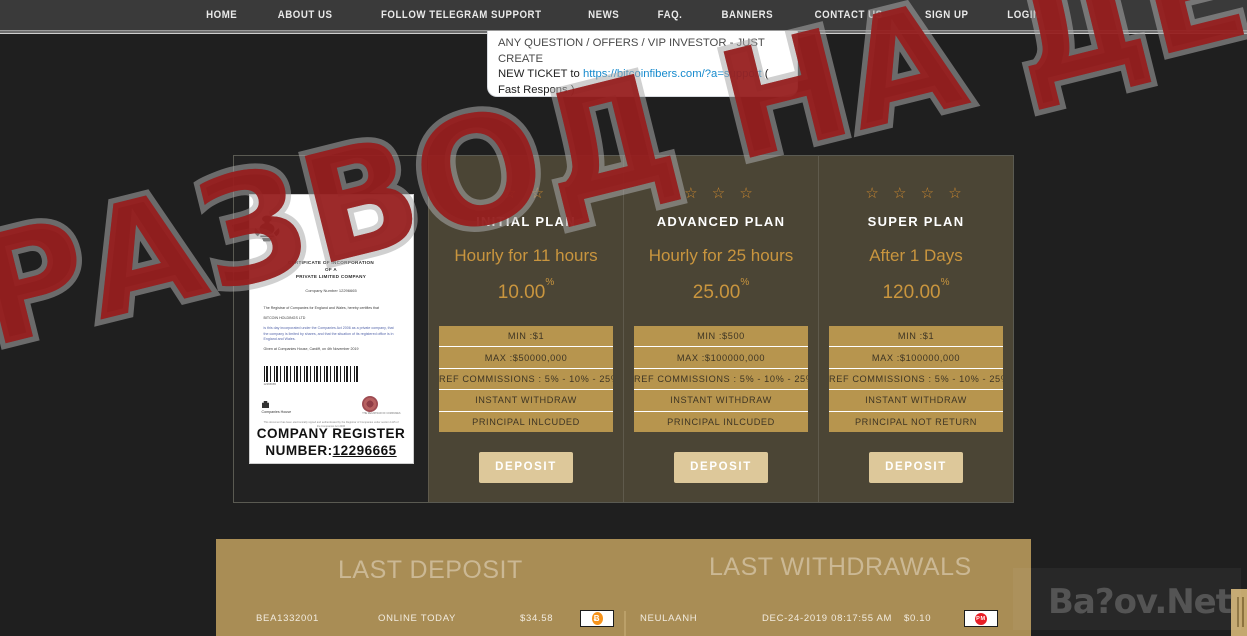 The width and height of the screenshot is (1247, 636). I want to click on nav-item-banners: BANNERS, so click(746, 15).